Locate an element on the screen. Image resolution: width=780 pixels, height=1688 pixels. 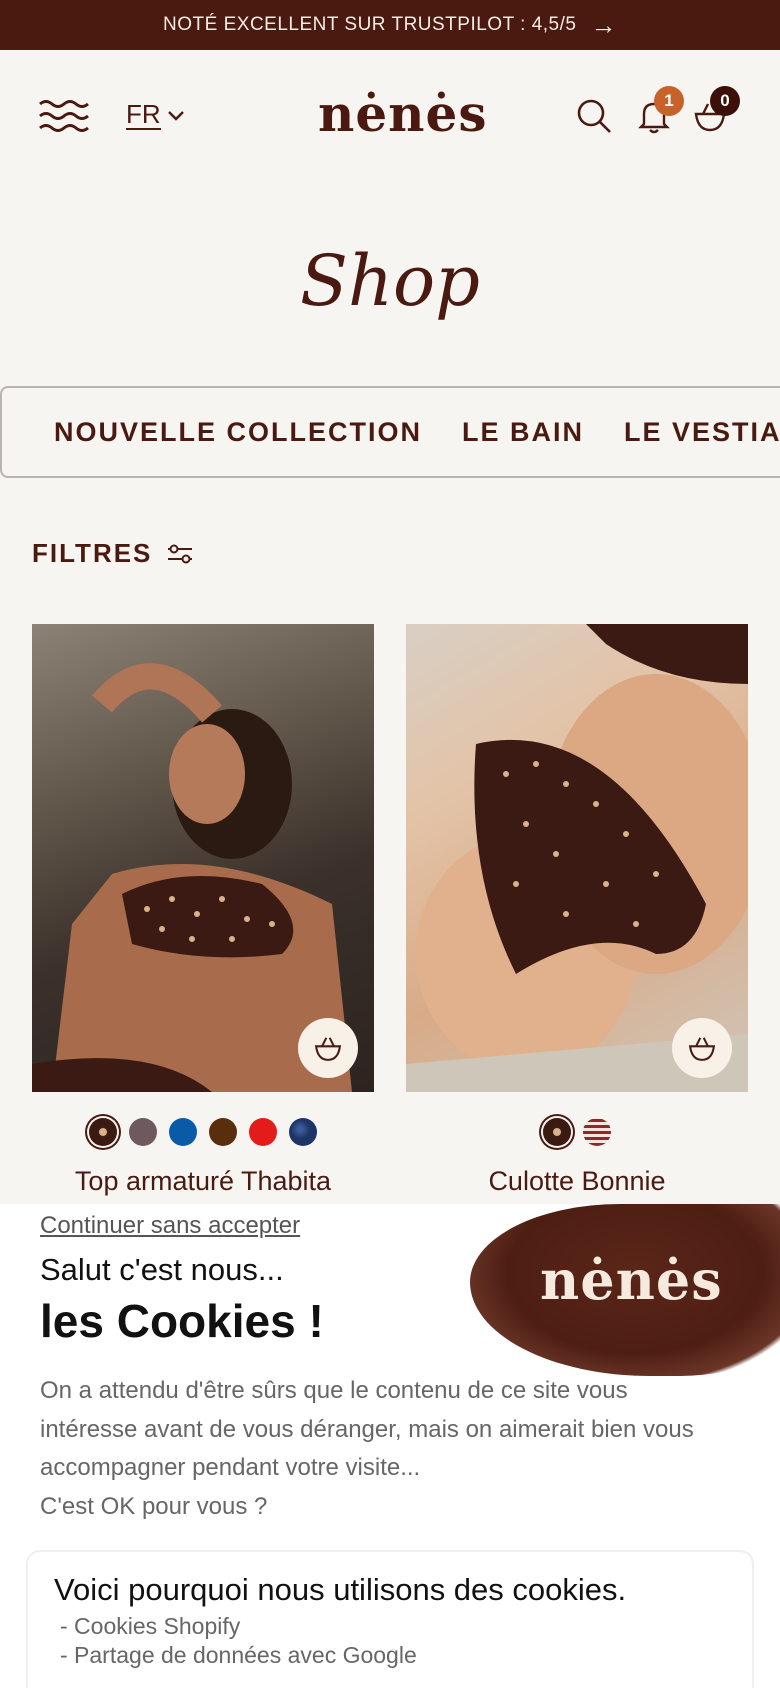
site-header: FR nėnės 1 0 is located at coordinates (390, 115).